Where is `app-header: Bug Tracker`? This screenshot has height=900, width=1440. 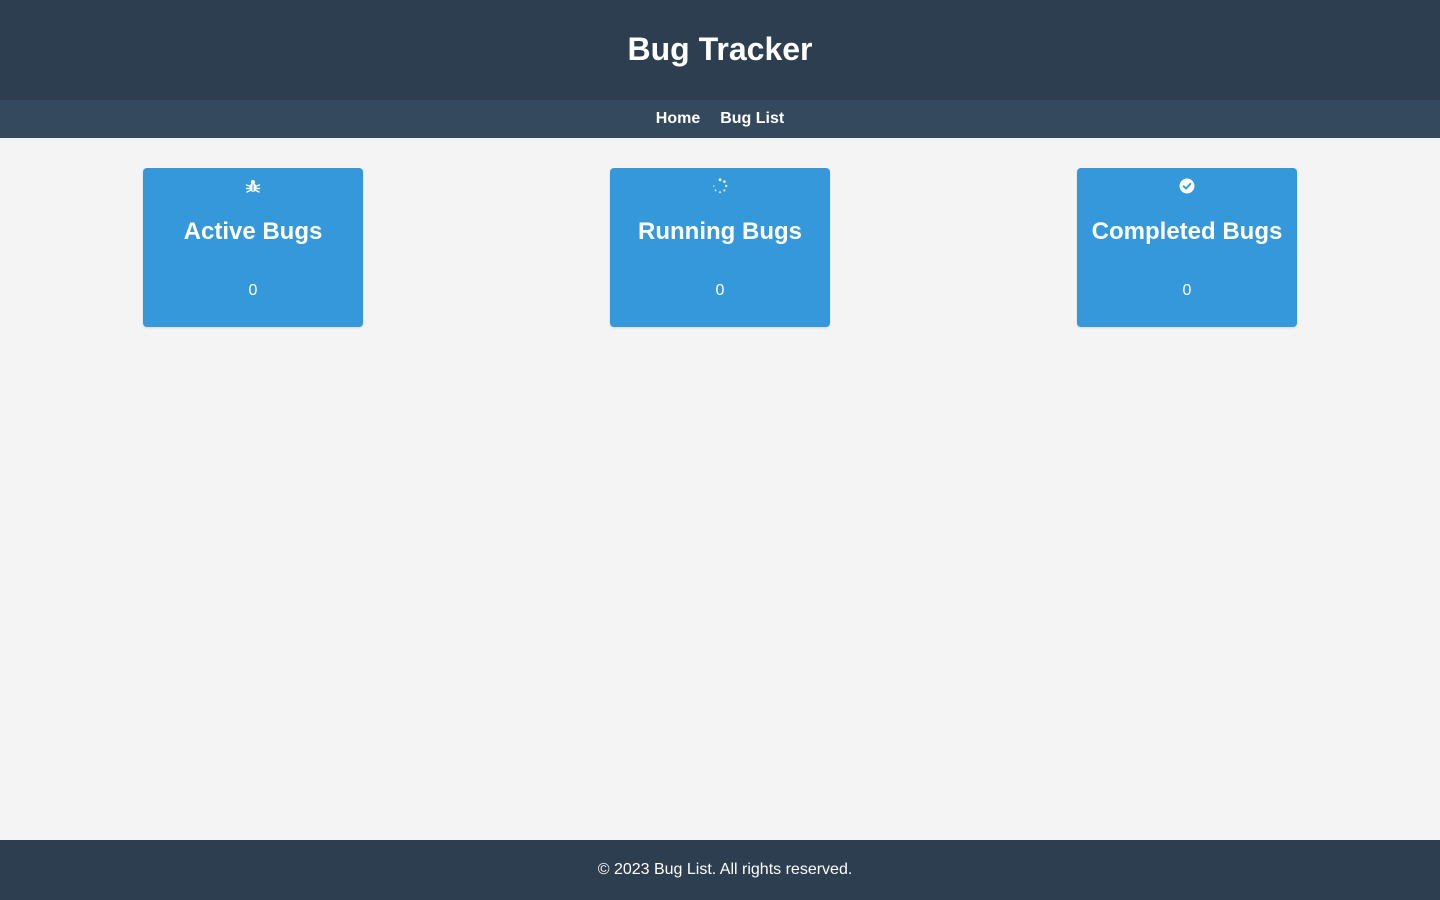 app-header: Bug Tracker is located at coordinates (720, 50).